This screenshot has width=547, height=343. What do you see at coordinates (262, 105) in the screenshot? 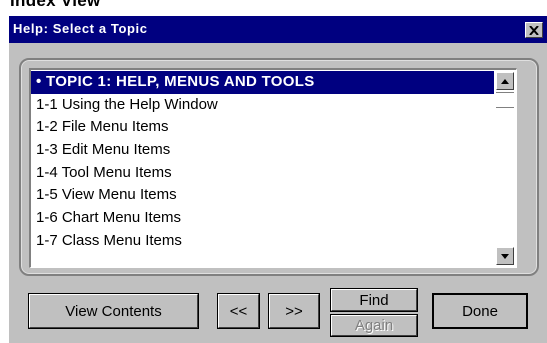
I see `topic-item: 1-1 Using the Help Window` at bounding box center [262, 105].